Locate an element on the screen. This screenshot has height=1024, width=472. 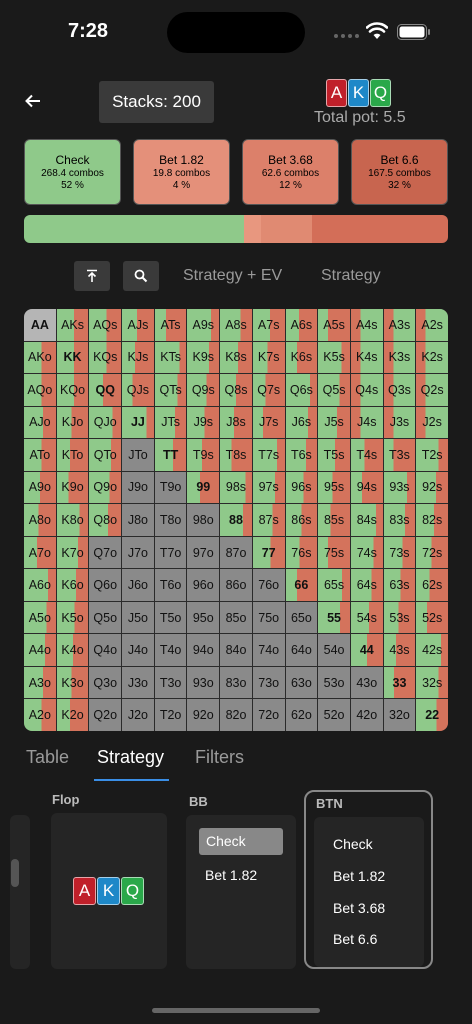
hand-cell-t7s: T7s is located at coordinates (268, 455).